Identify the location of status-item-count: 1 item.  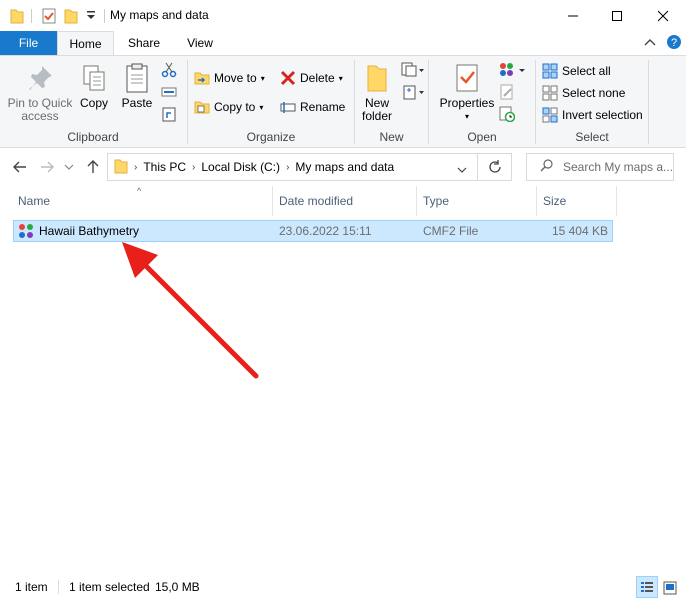
(31, 587).